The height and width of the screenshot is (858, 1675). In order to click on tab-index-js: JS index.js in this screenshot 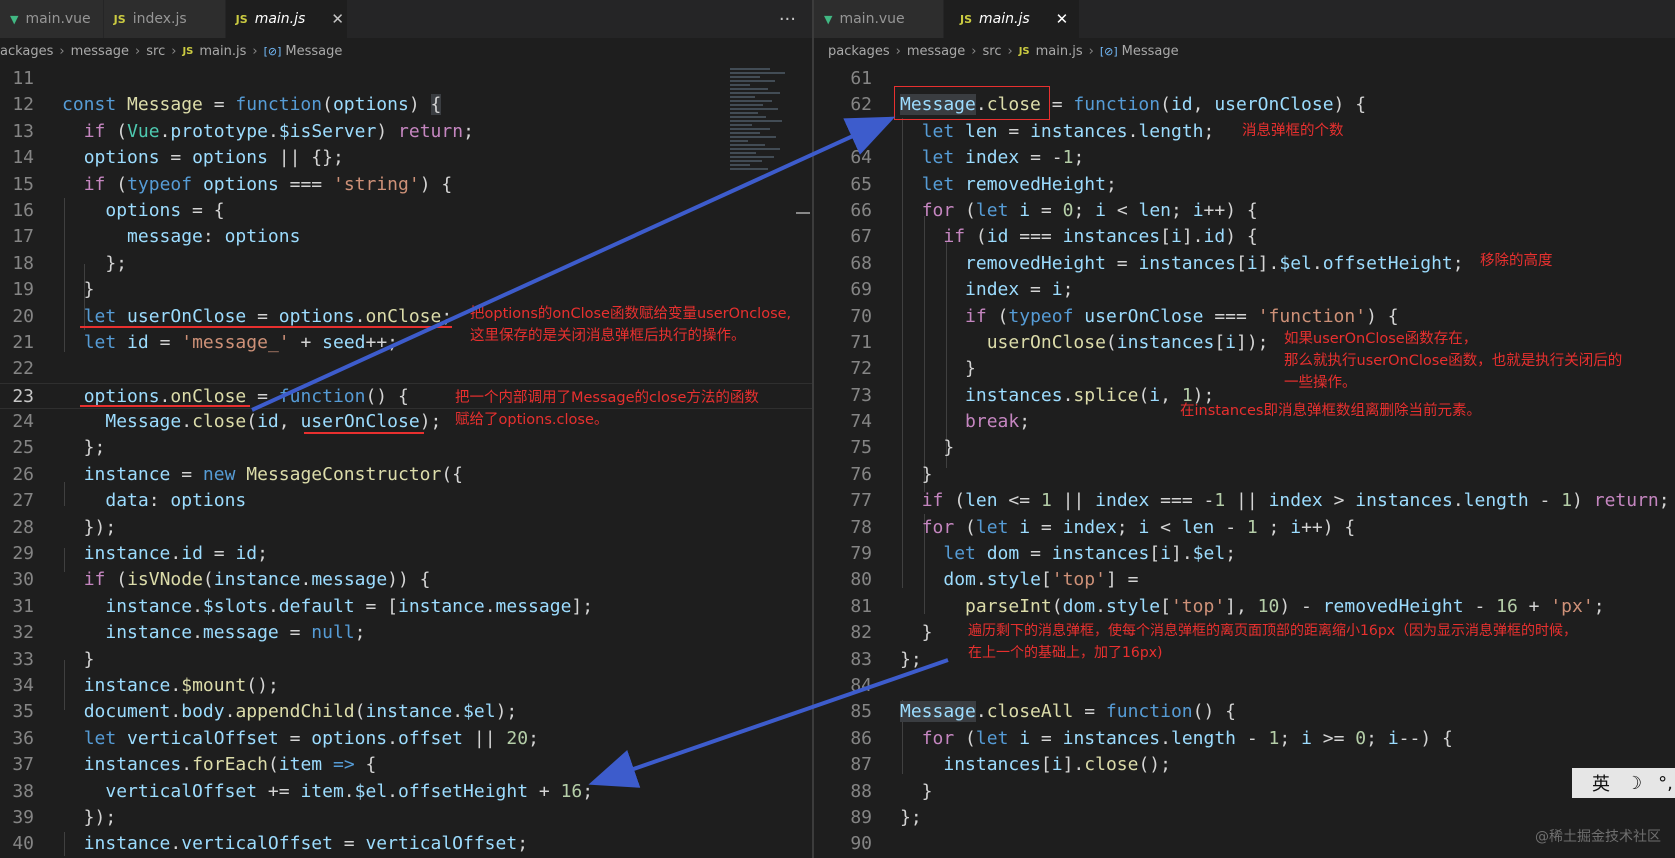, I will do `click(164, 19)`.